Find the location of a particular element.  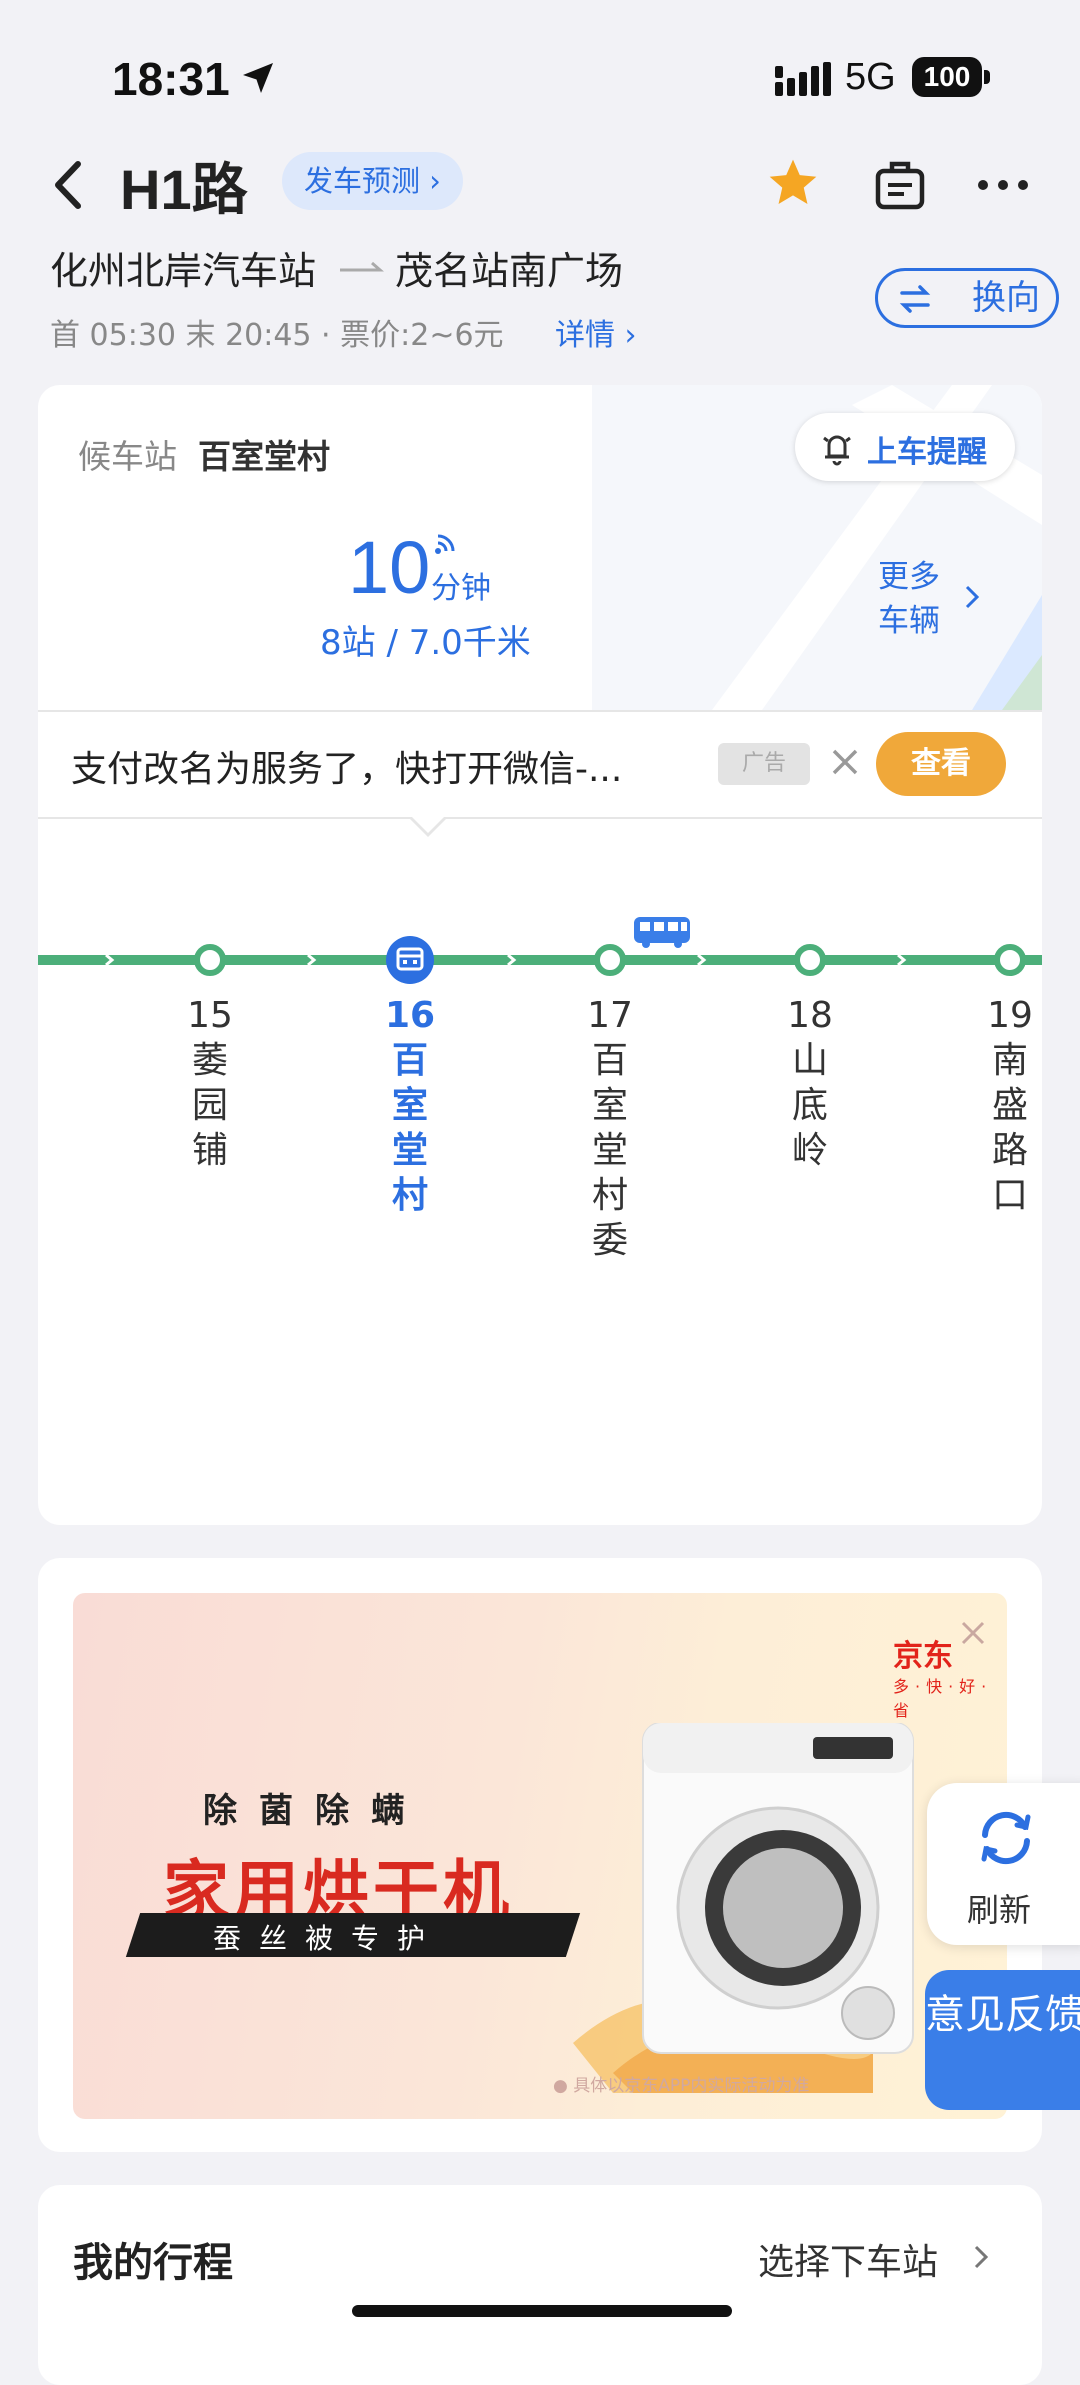

stop-number: 19 is located at coordinates (1010, 1015).